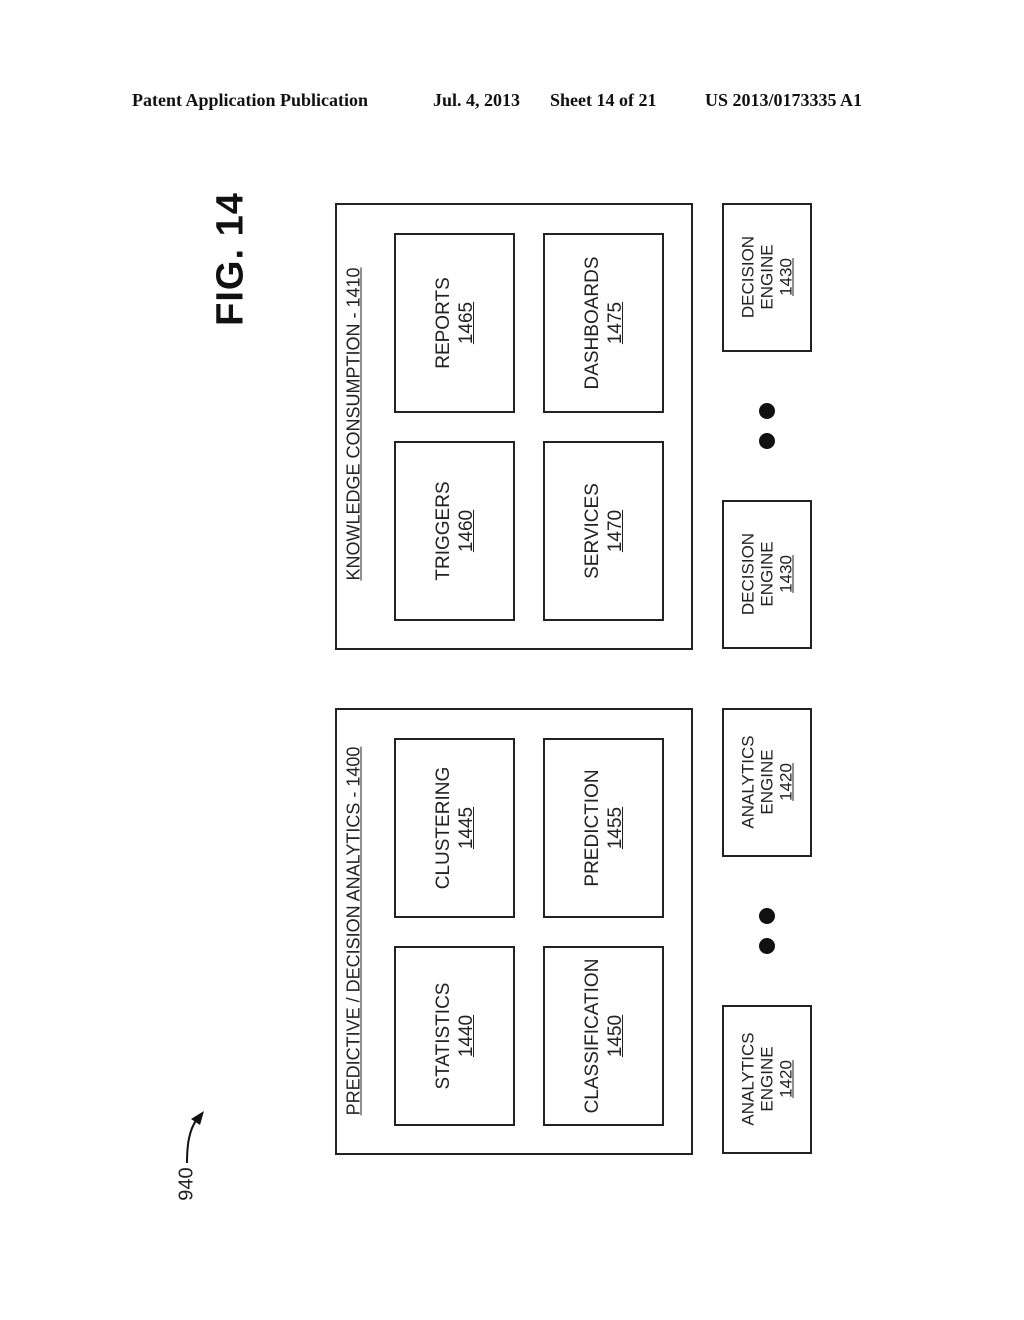 The height and width of the screenshot is (1320, 1024). I want to click on prediction-text: PREDICTION, so click(592, 828).